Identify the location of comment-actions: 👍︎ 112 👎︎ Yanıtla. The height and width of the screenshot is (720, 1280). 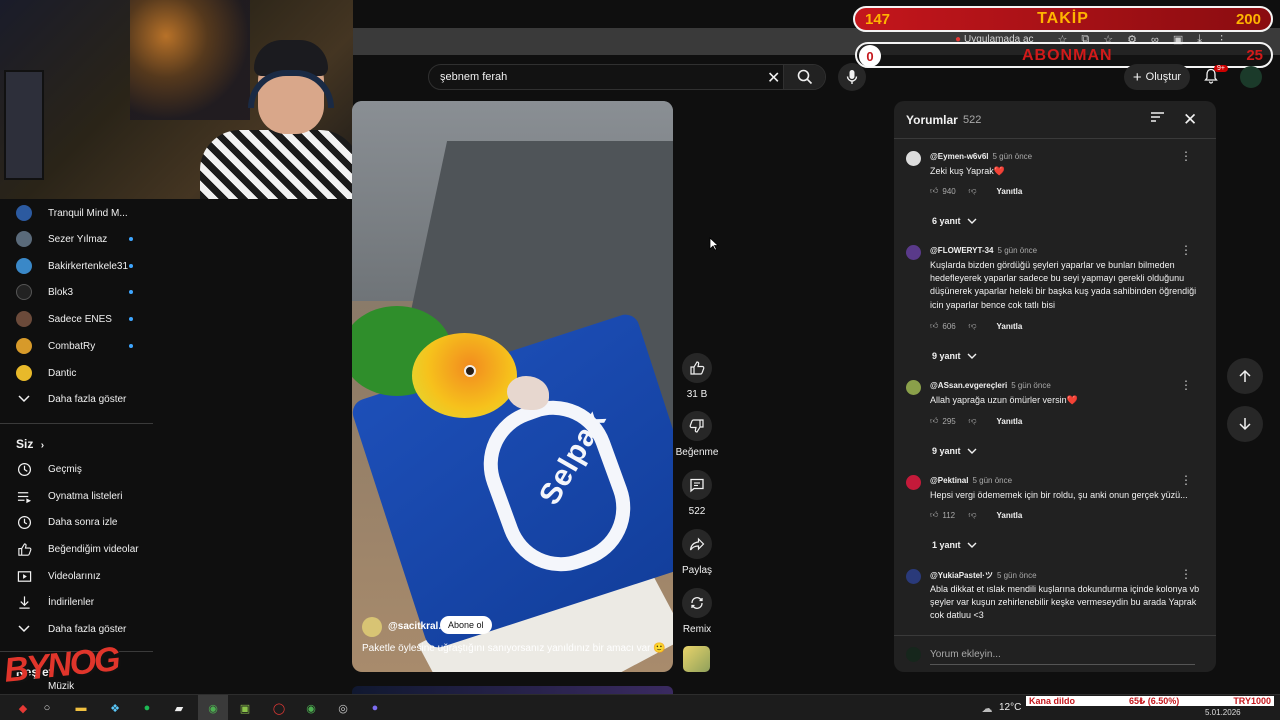
(976, 515).